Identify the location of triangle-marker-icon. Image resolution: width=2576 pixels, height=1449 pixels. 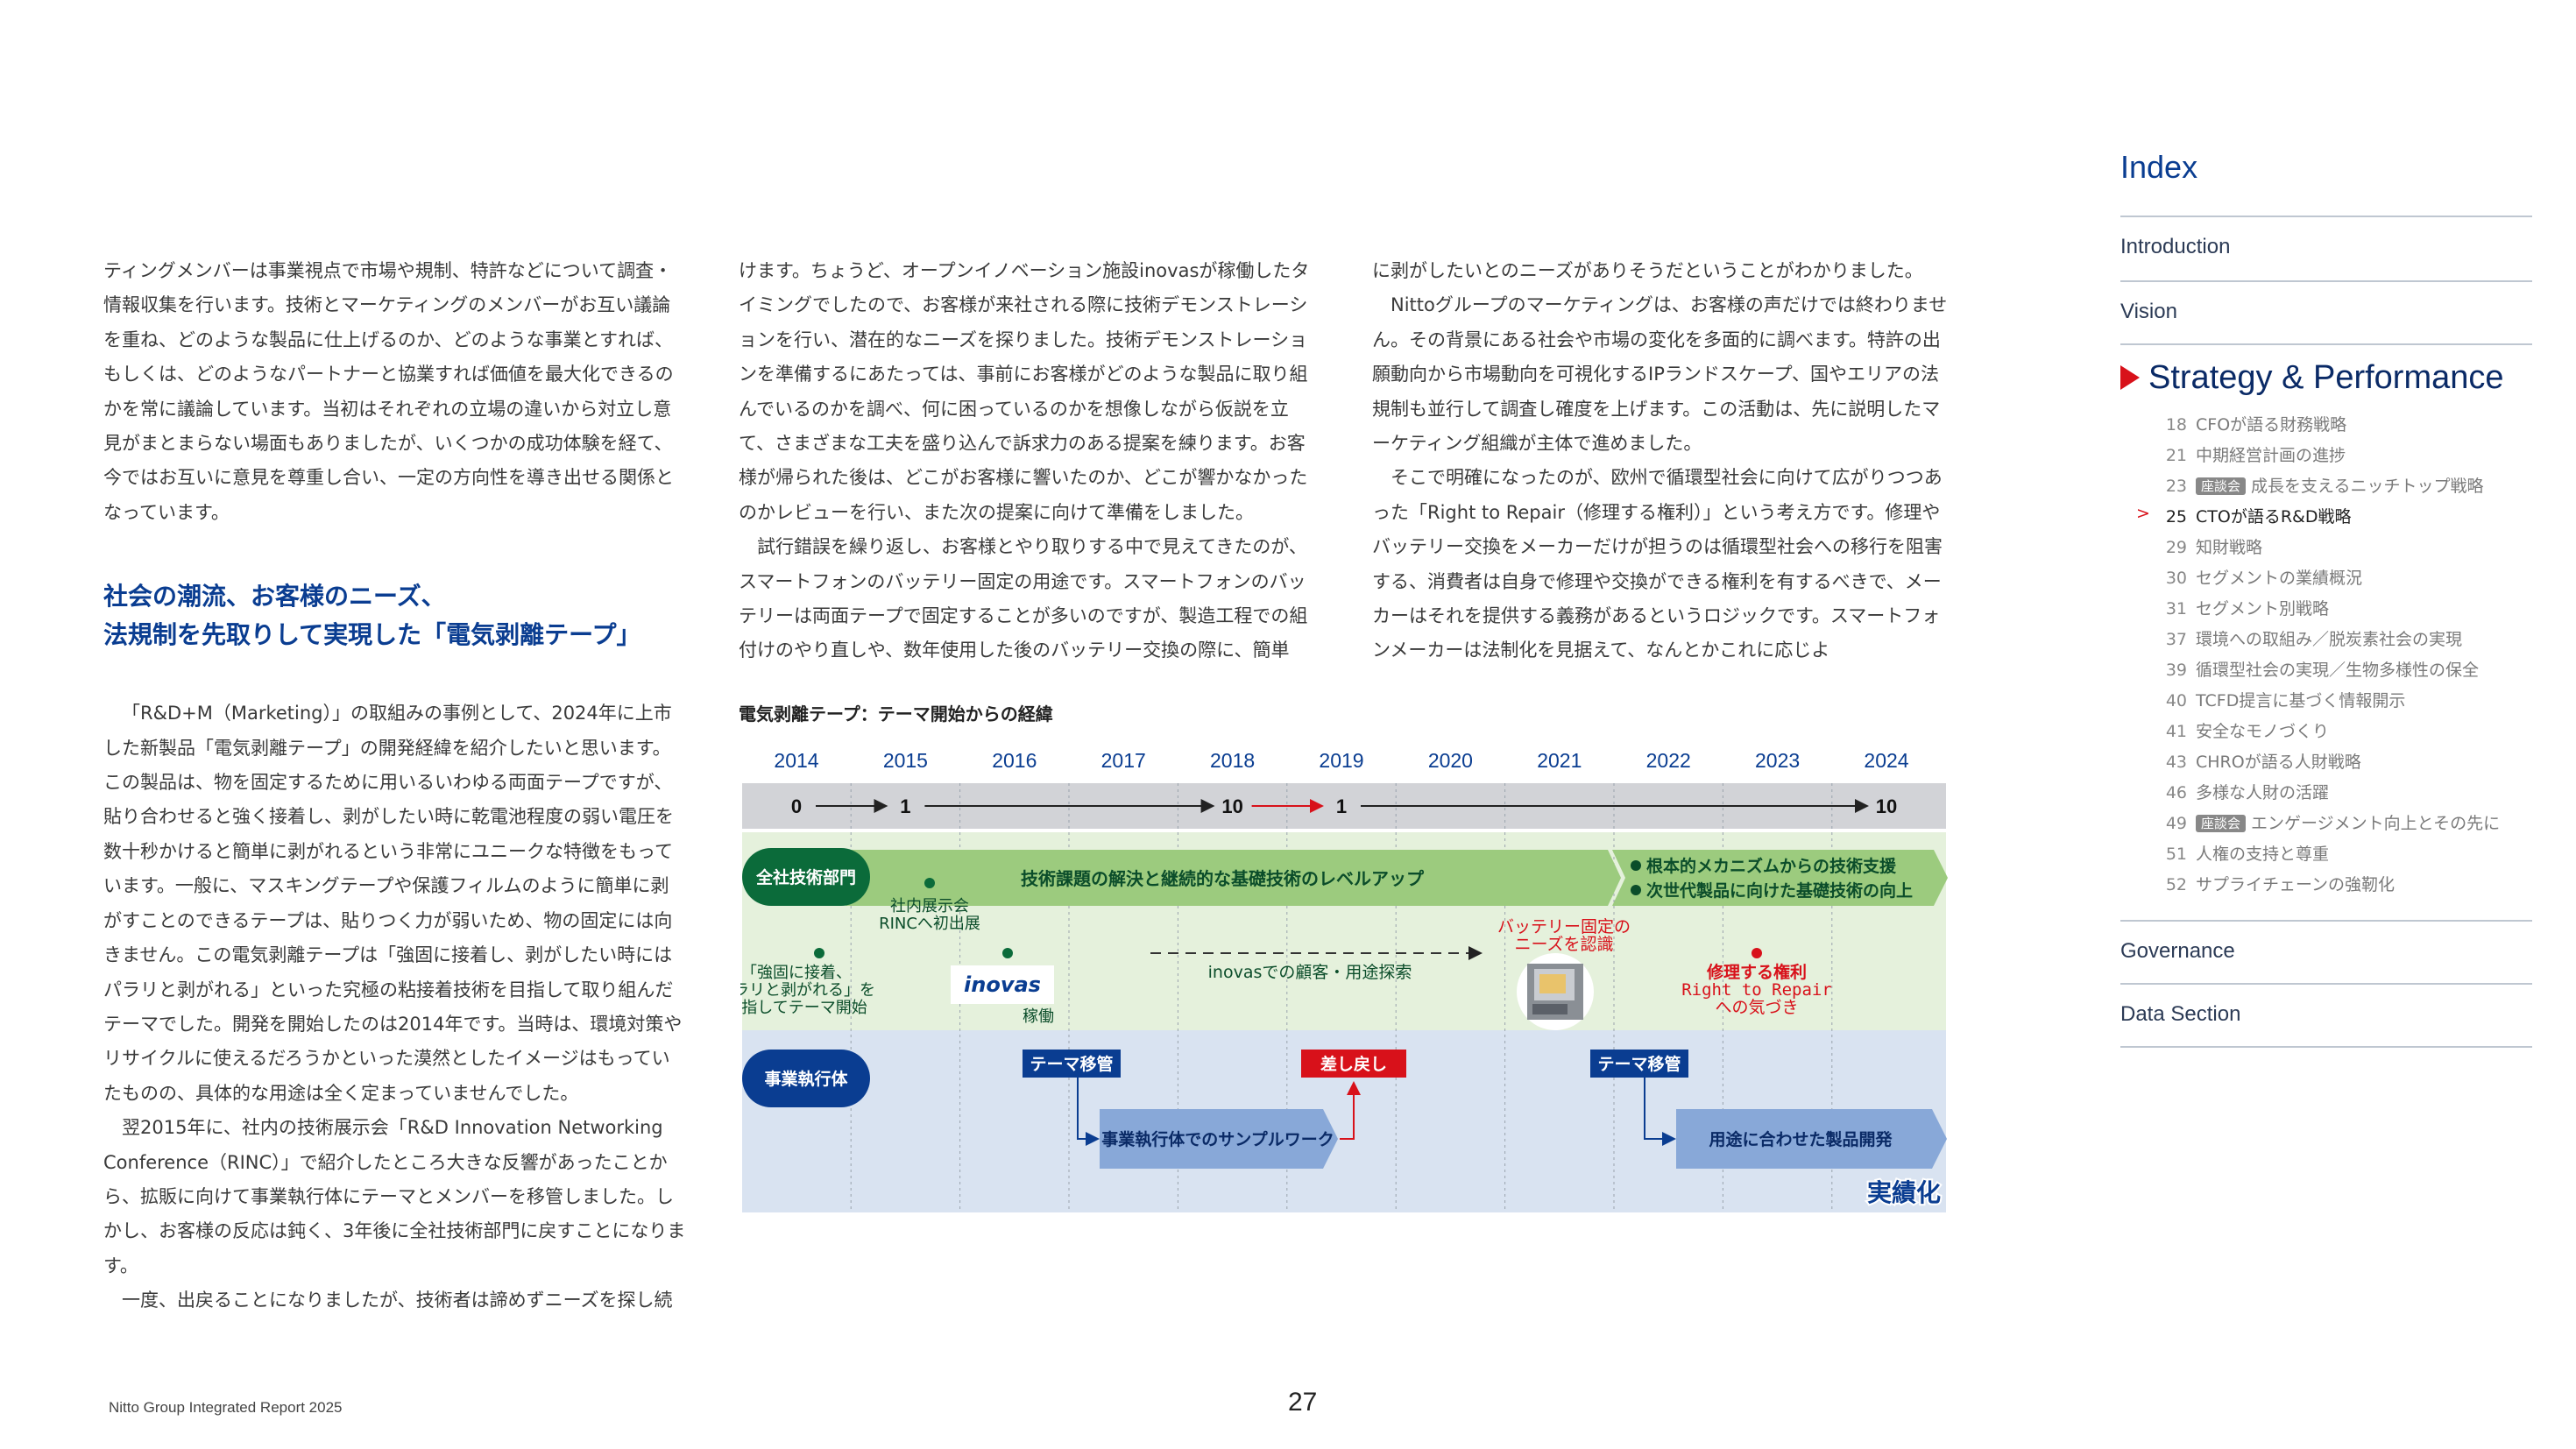
(2130, 377).